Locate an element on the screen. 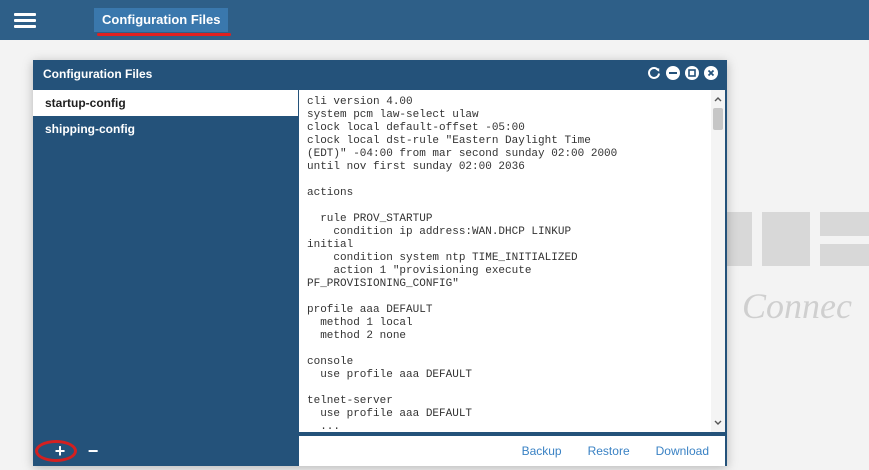  add-file-button: + is located at coordinates (60, 451).